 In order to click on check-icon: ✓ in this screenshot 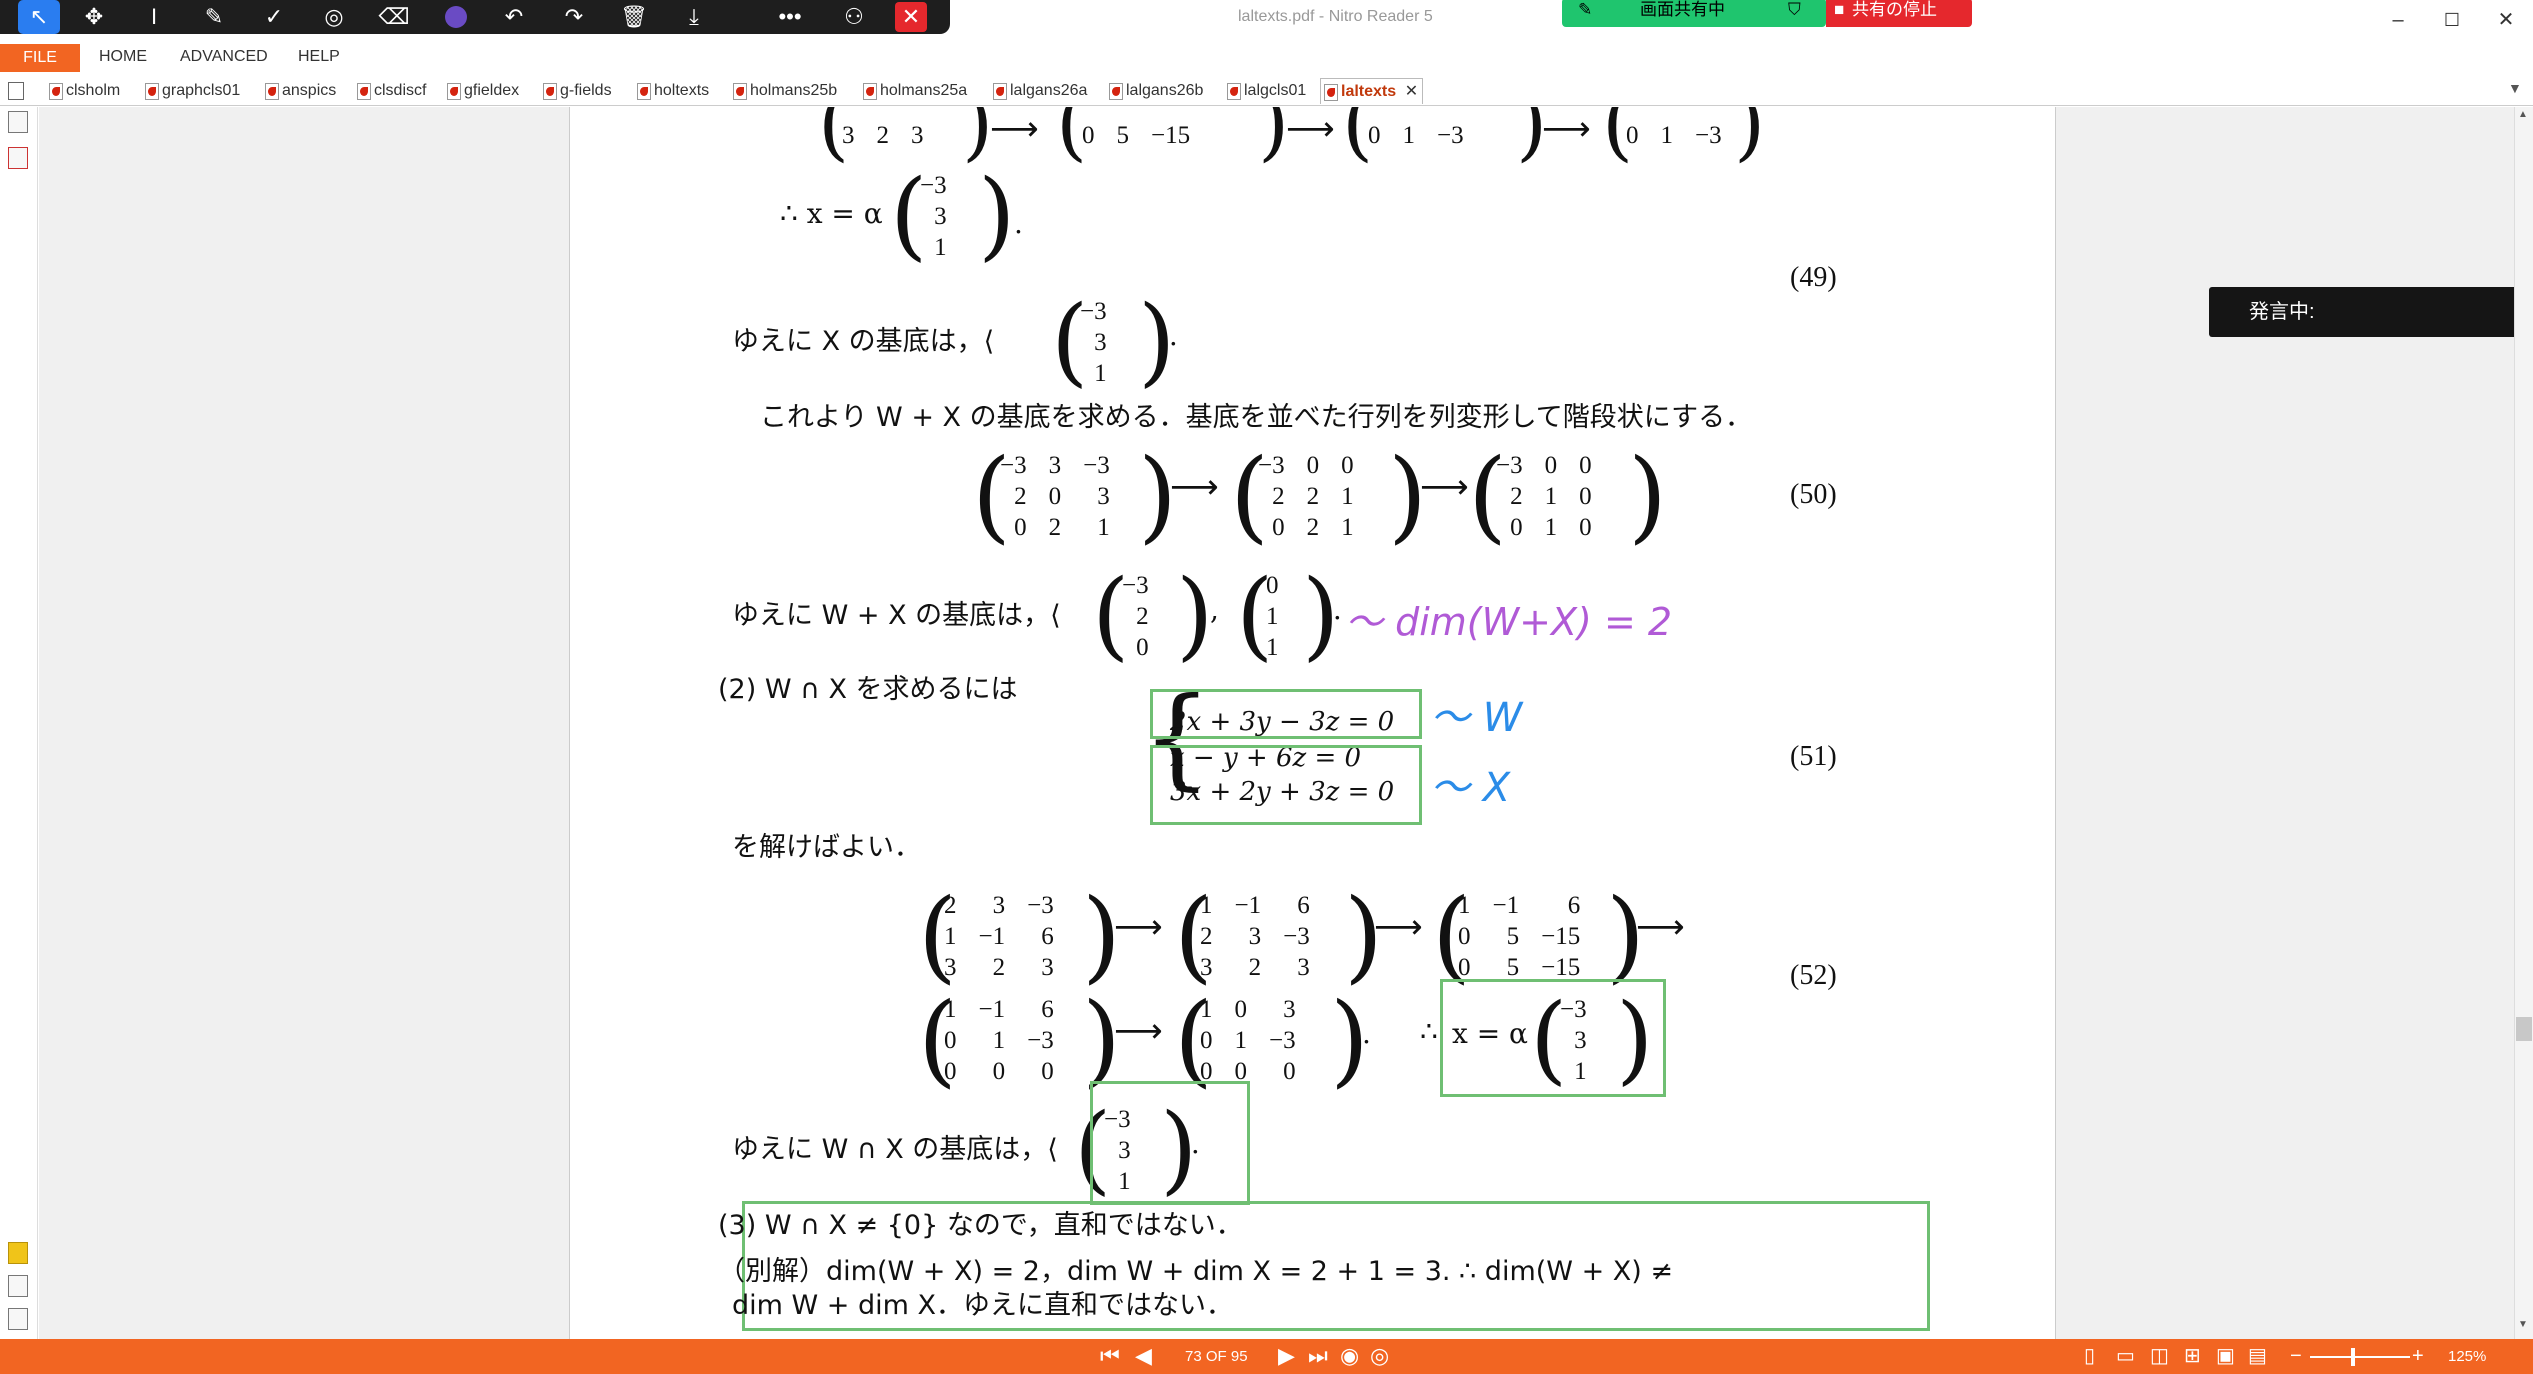, I will do `click(274, 17)`.